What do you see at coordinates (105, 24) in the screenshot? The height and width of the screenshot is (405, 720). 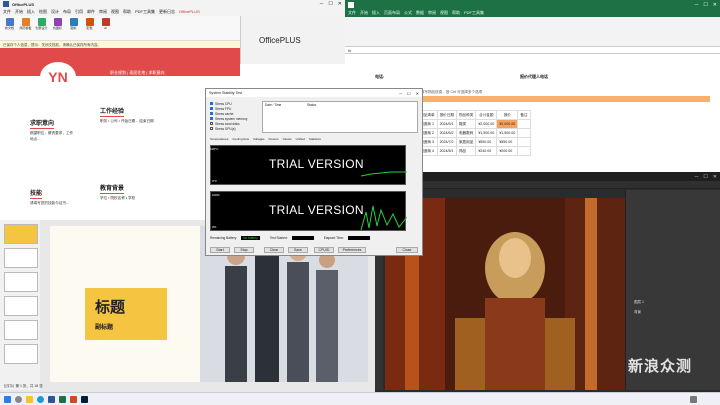 I see `ai-button: AI` at bounding box center [105, 24].